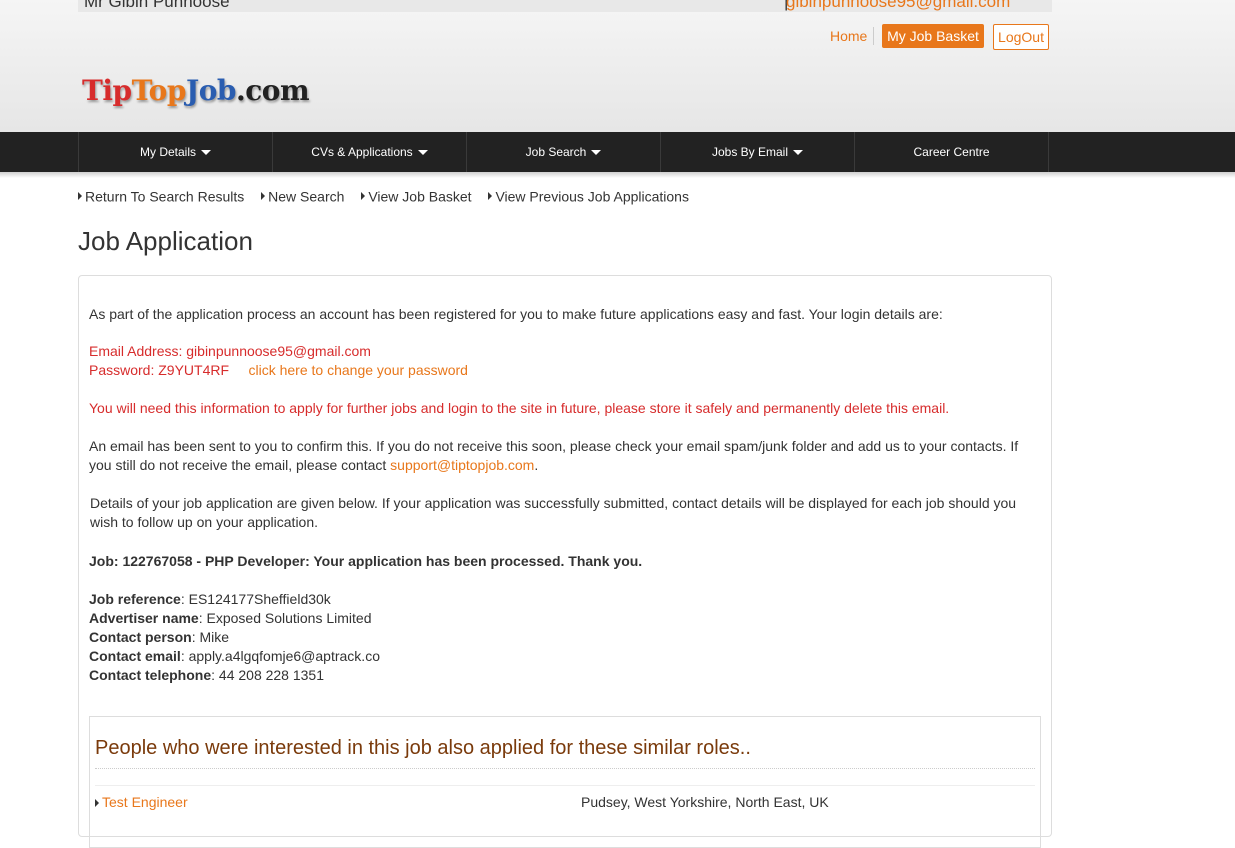 This screenshot has width=1235, height=848. I want to click on logo-part-job: Job, so click(211, 90).